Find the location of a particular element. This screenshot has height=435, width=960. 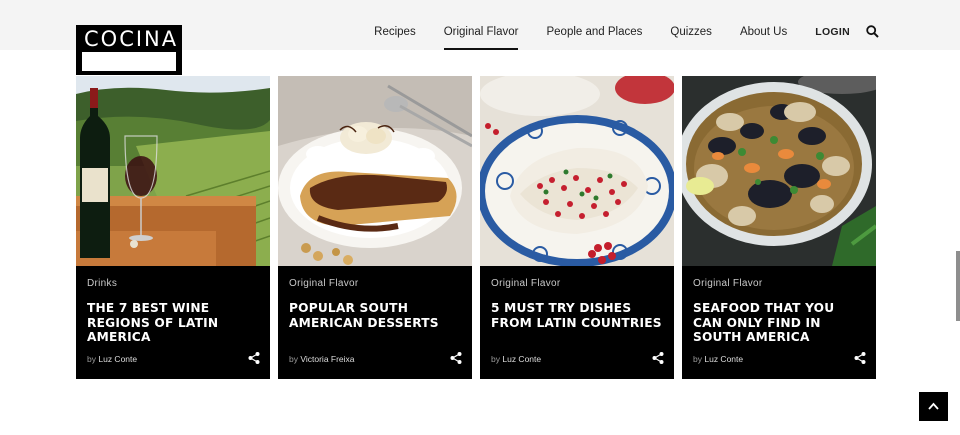

nav-people-and-places: People and Places is located at coordinates (594, 25).